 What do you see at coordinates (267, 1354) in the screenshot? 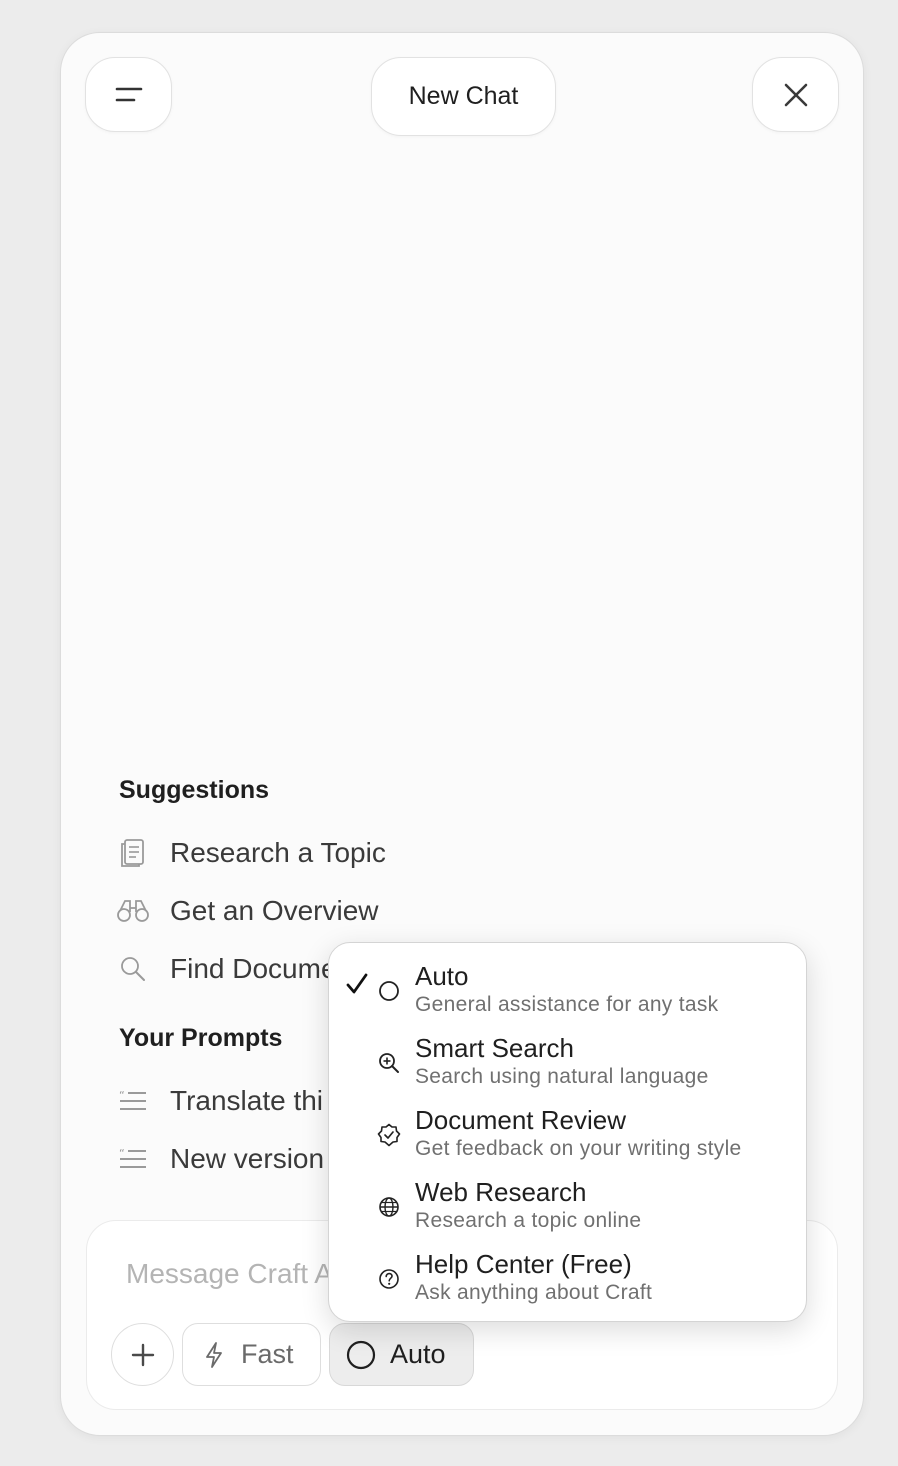
I see `fast-label: Fast` at bounding box center [267, 1354].